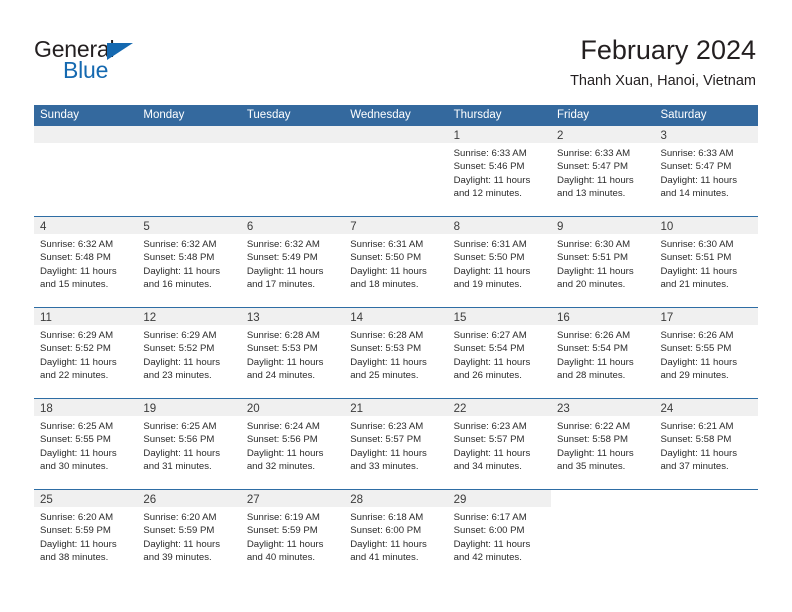  What do you see at coordinates (86, 407) in the screenshot?
I see `date-band: 18` at bounding box center [86, 407].